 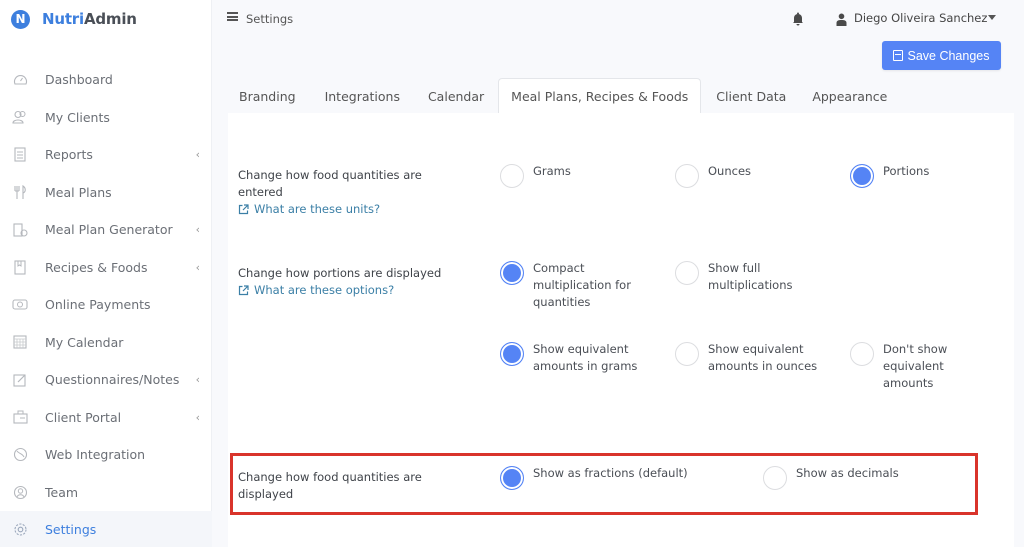 I want to click on tab-label: Integrations, so click(x=362, y=96).